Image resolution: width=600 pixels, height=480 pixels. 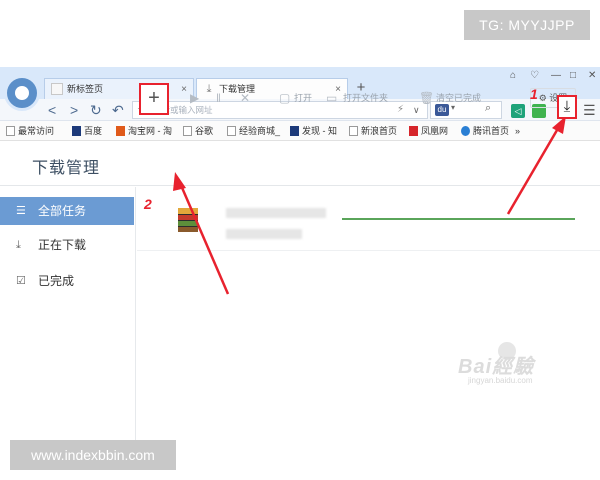 I want to click on download-button: ⤓, so click(x=567, y=107).